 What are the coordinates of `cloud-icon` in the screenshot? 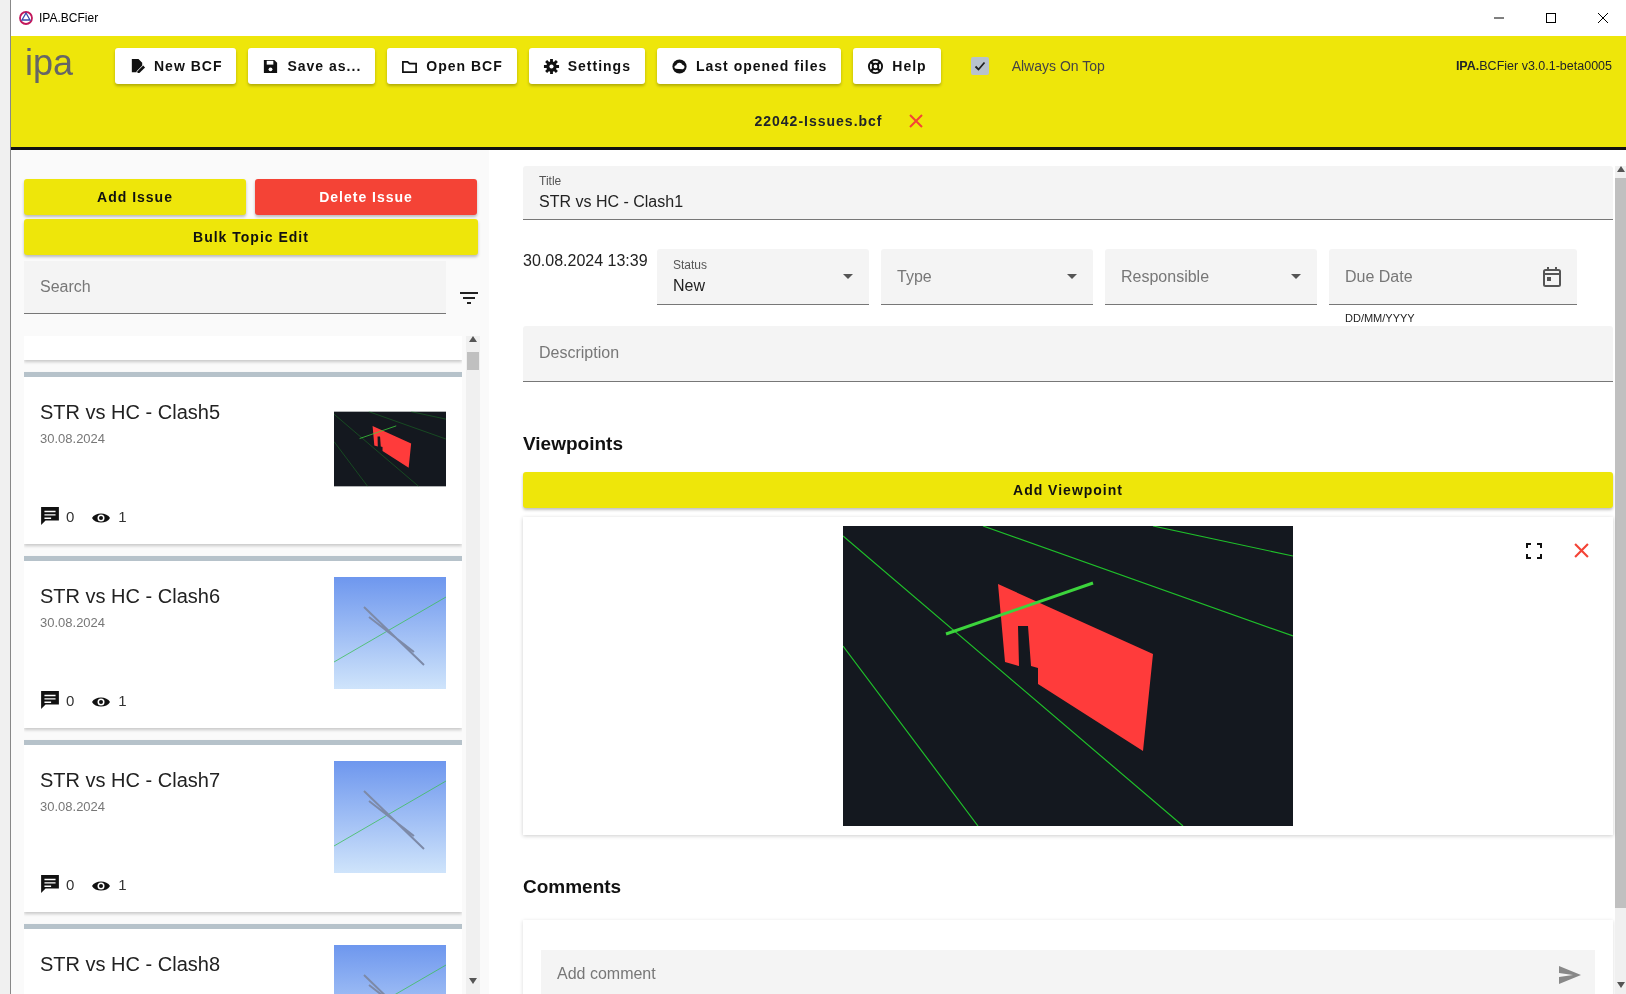 It's located at (679, 66).